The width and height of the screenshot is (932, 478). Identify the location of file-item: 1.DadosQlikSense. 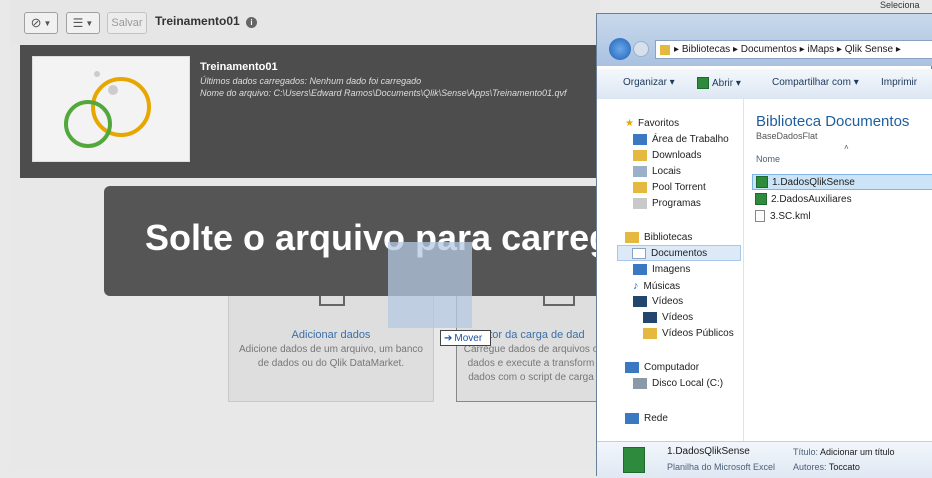
(842, 182).